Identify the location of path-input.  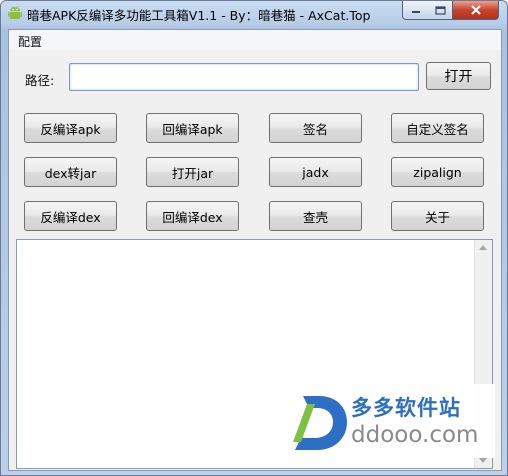
(244, 77).